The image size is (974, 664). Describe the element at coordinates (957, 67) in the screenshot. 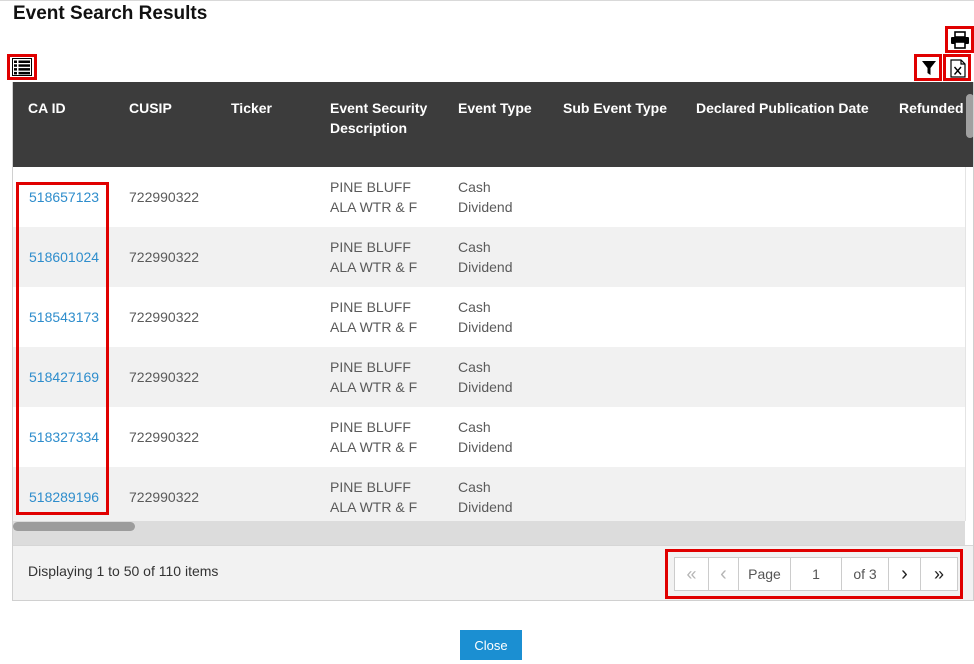

I see `excel-export-highlight` at that location.